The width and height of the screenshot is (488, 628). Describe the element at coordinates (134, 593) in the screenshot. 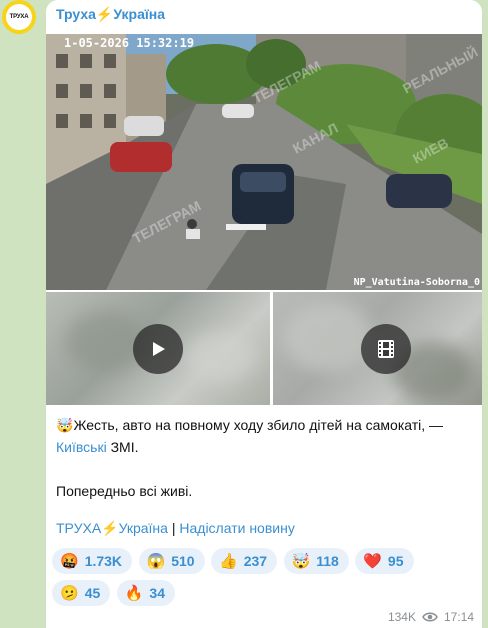

I see `fire-icon: 🔥` at that location.